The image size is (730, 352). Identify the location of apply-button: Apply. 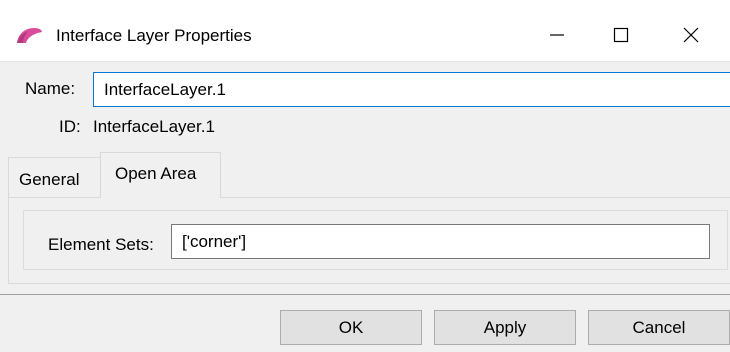
(505, 327).